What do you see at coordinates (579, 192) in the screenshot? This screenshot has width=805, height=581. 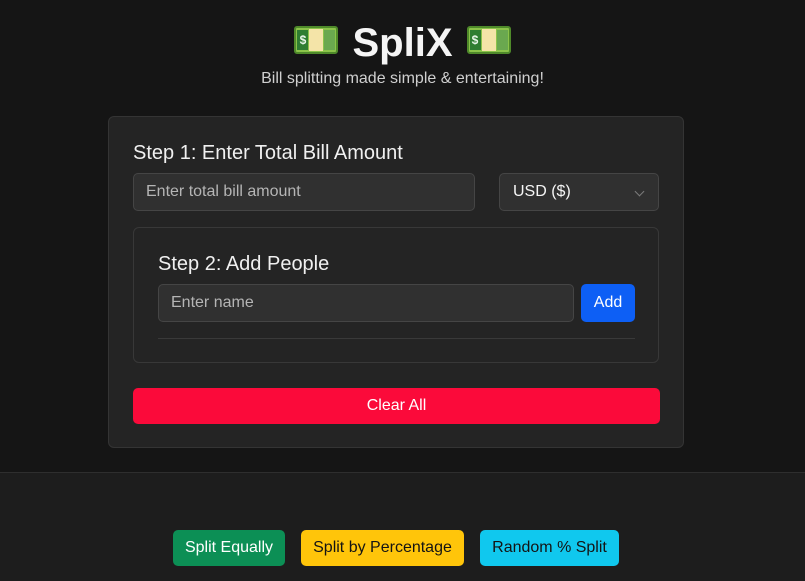 I see `currency-select: USD ($)` at bounding box center [579, 192].